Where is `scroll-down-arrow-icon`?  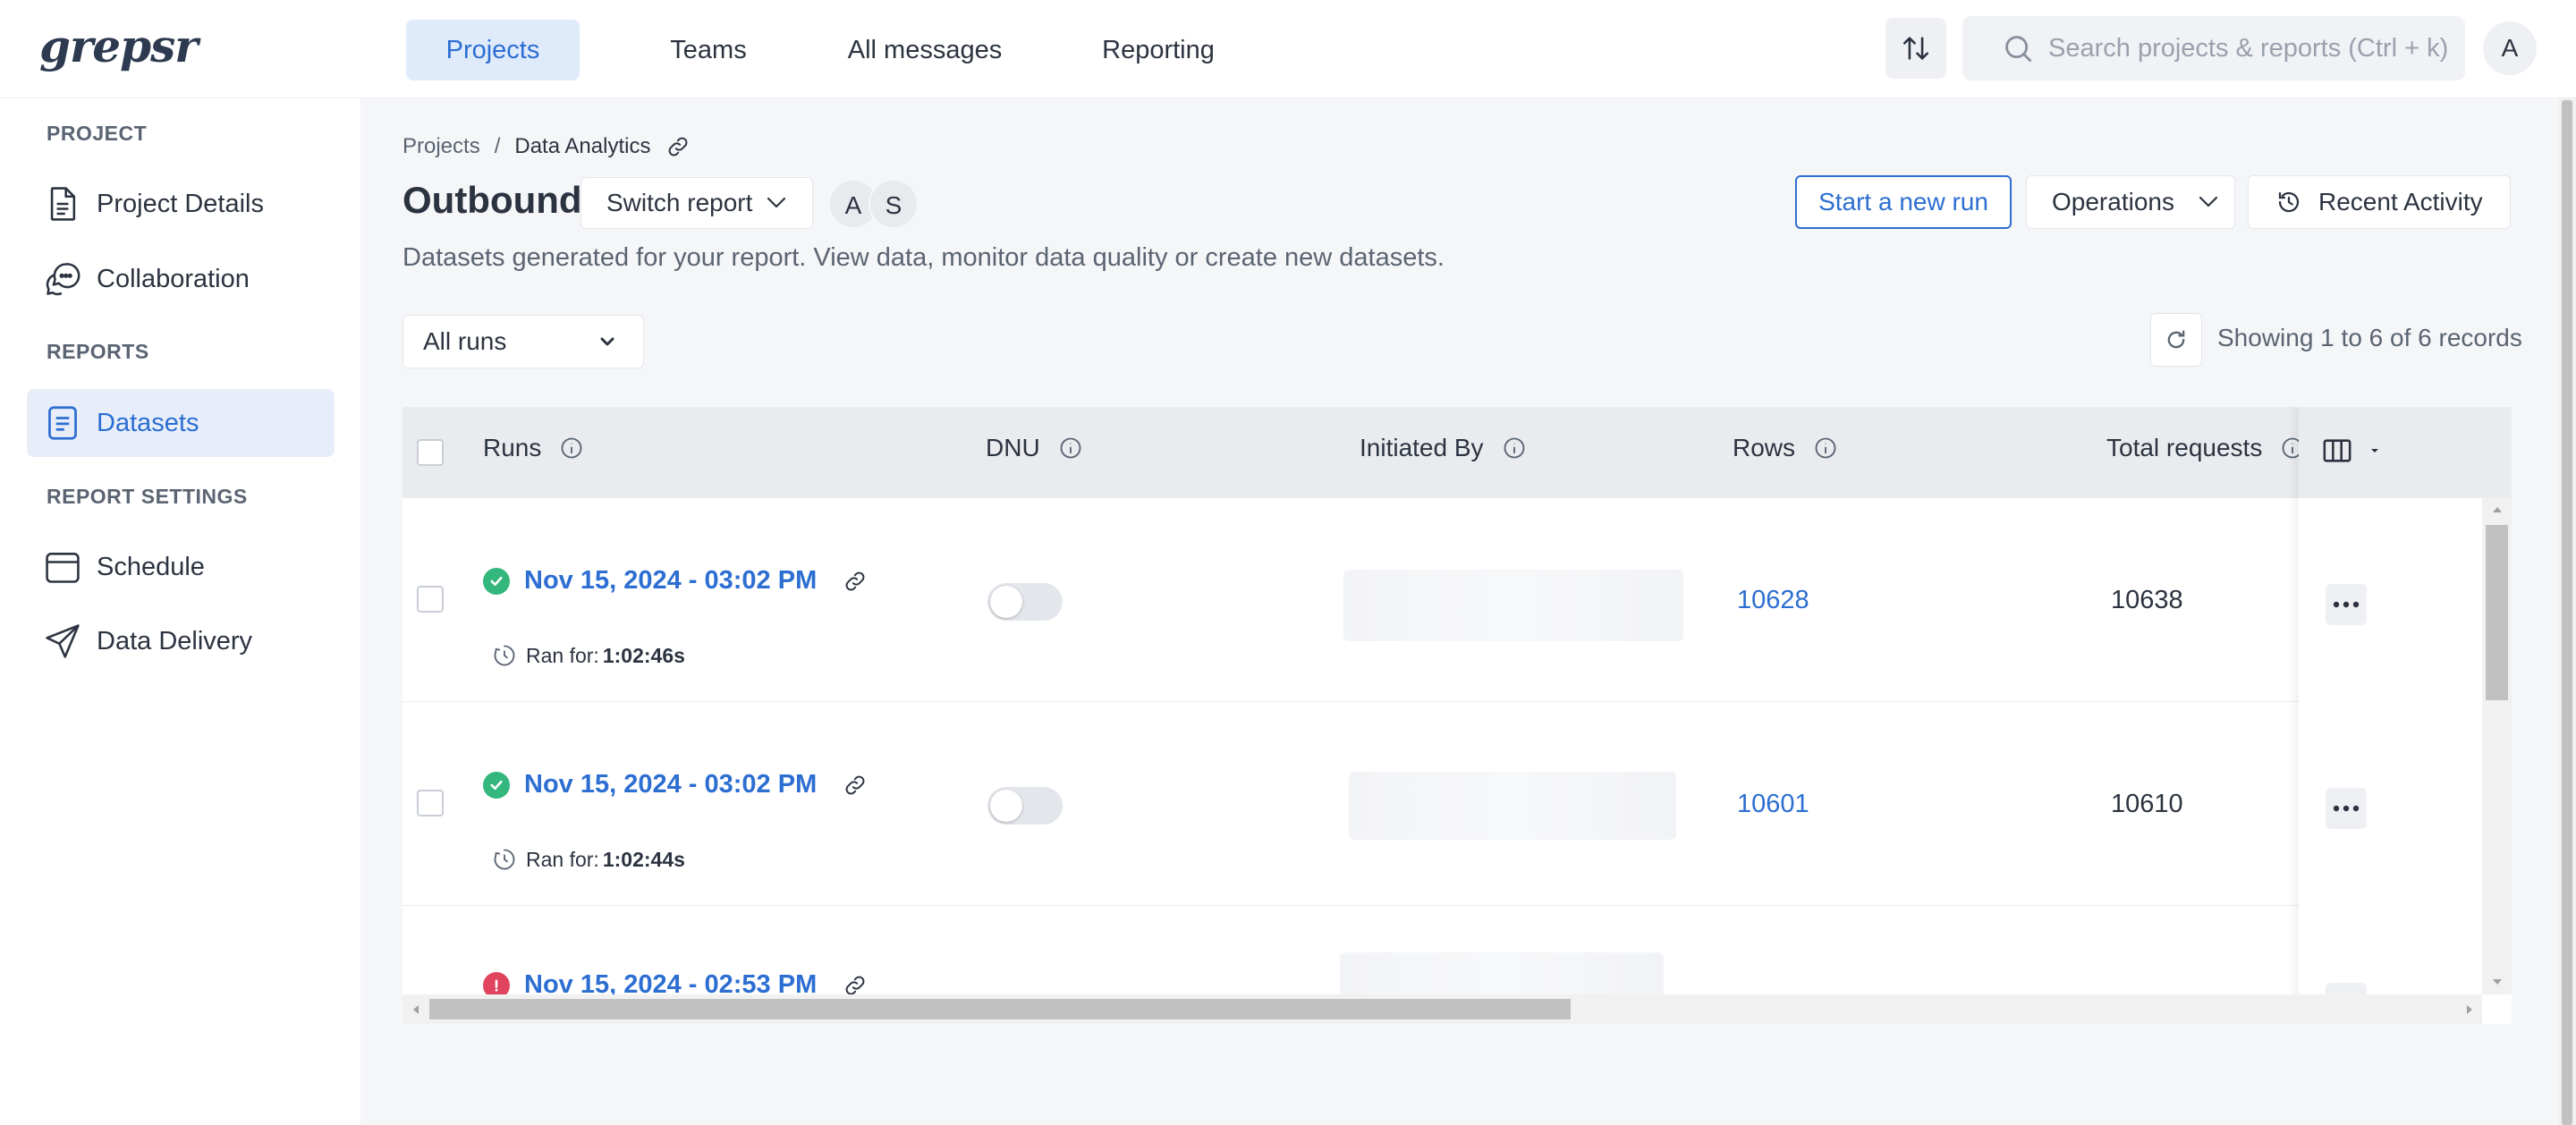
scroll-down-arrow-icon is located at coordinates (2497, 981).